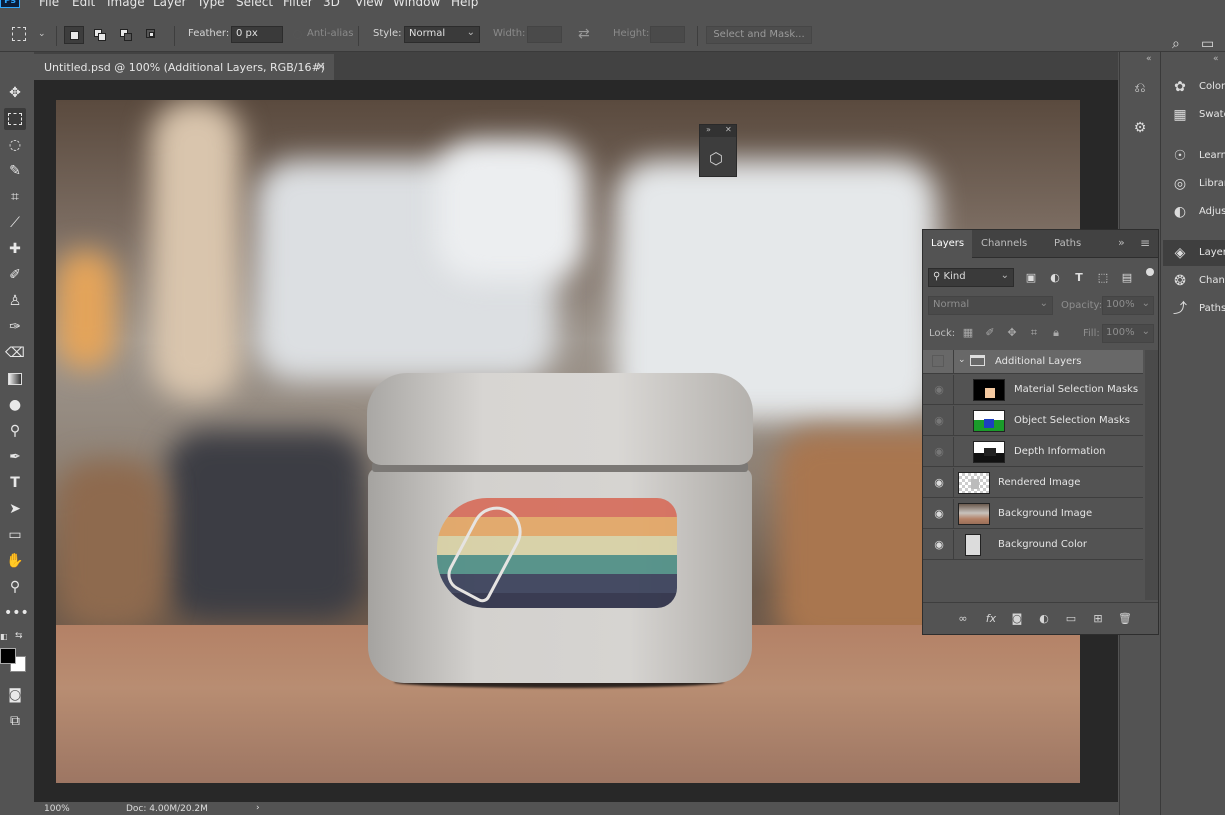 Image resolution: width=1225 pixels, height=815 pixels. Describe the element at coordinates (1194, 156) in the screenshot. I see `learn-panel-tab: ☉ Learn` at that location.